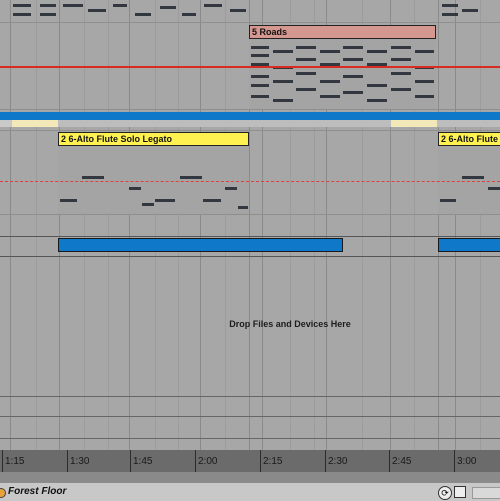 The height and width of the screenshot is (501, 500). What do you see at coordinates (250, 116) in the screenshot?
I see `loop-bar` at bounding box center [250, 116].